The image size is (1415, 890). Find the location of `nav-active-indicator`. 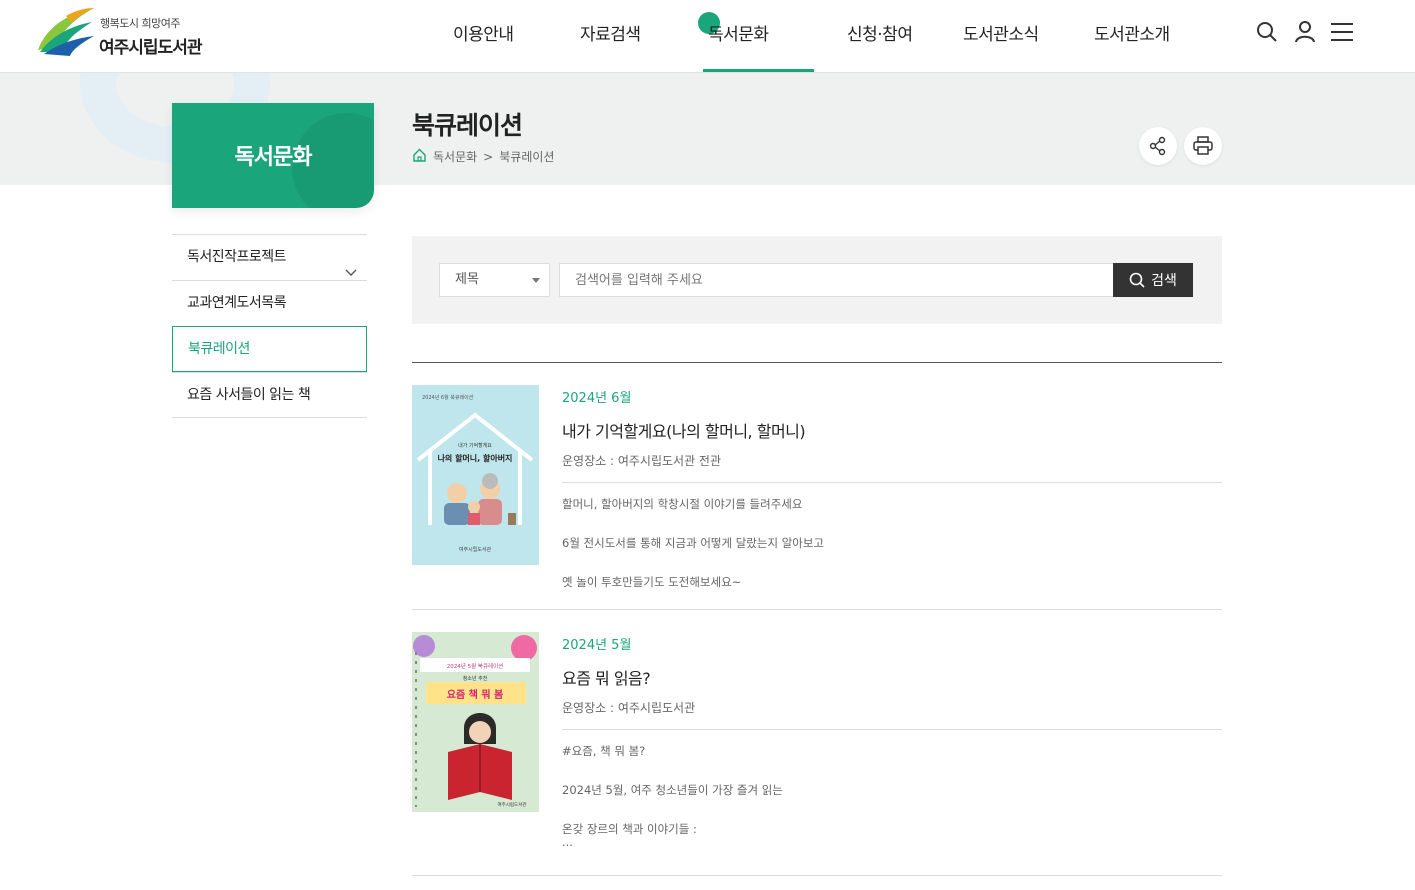

nav-active-indicator is located at coordinates (758, 70).